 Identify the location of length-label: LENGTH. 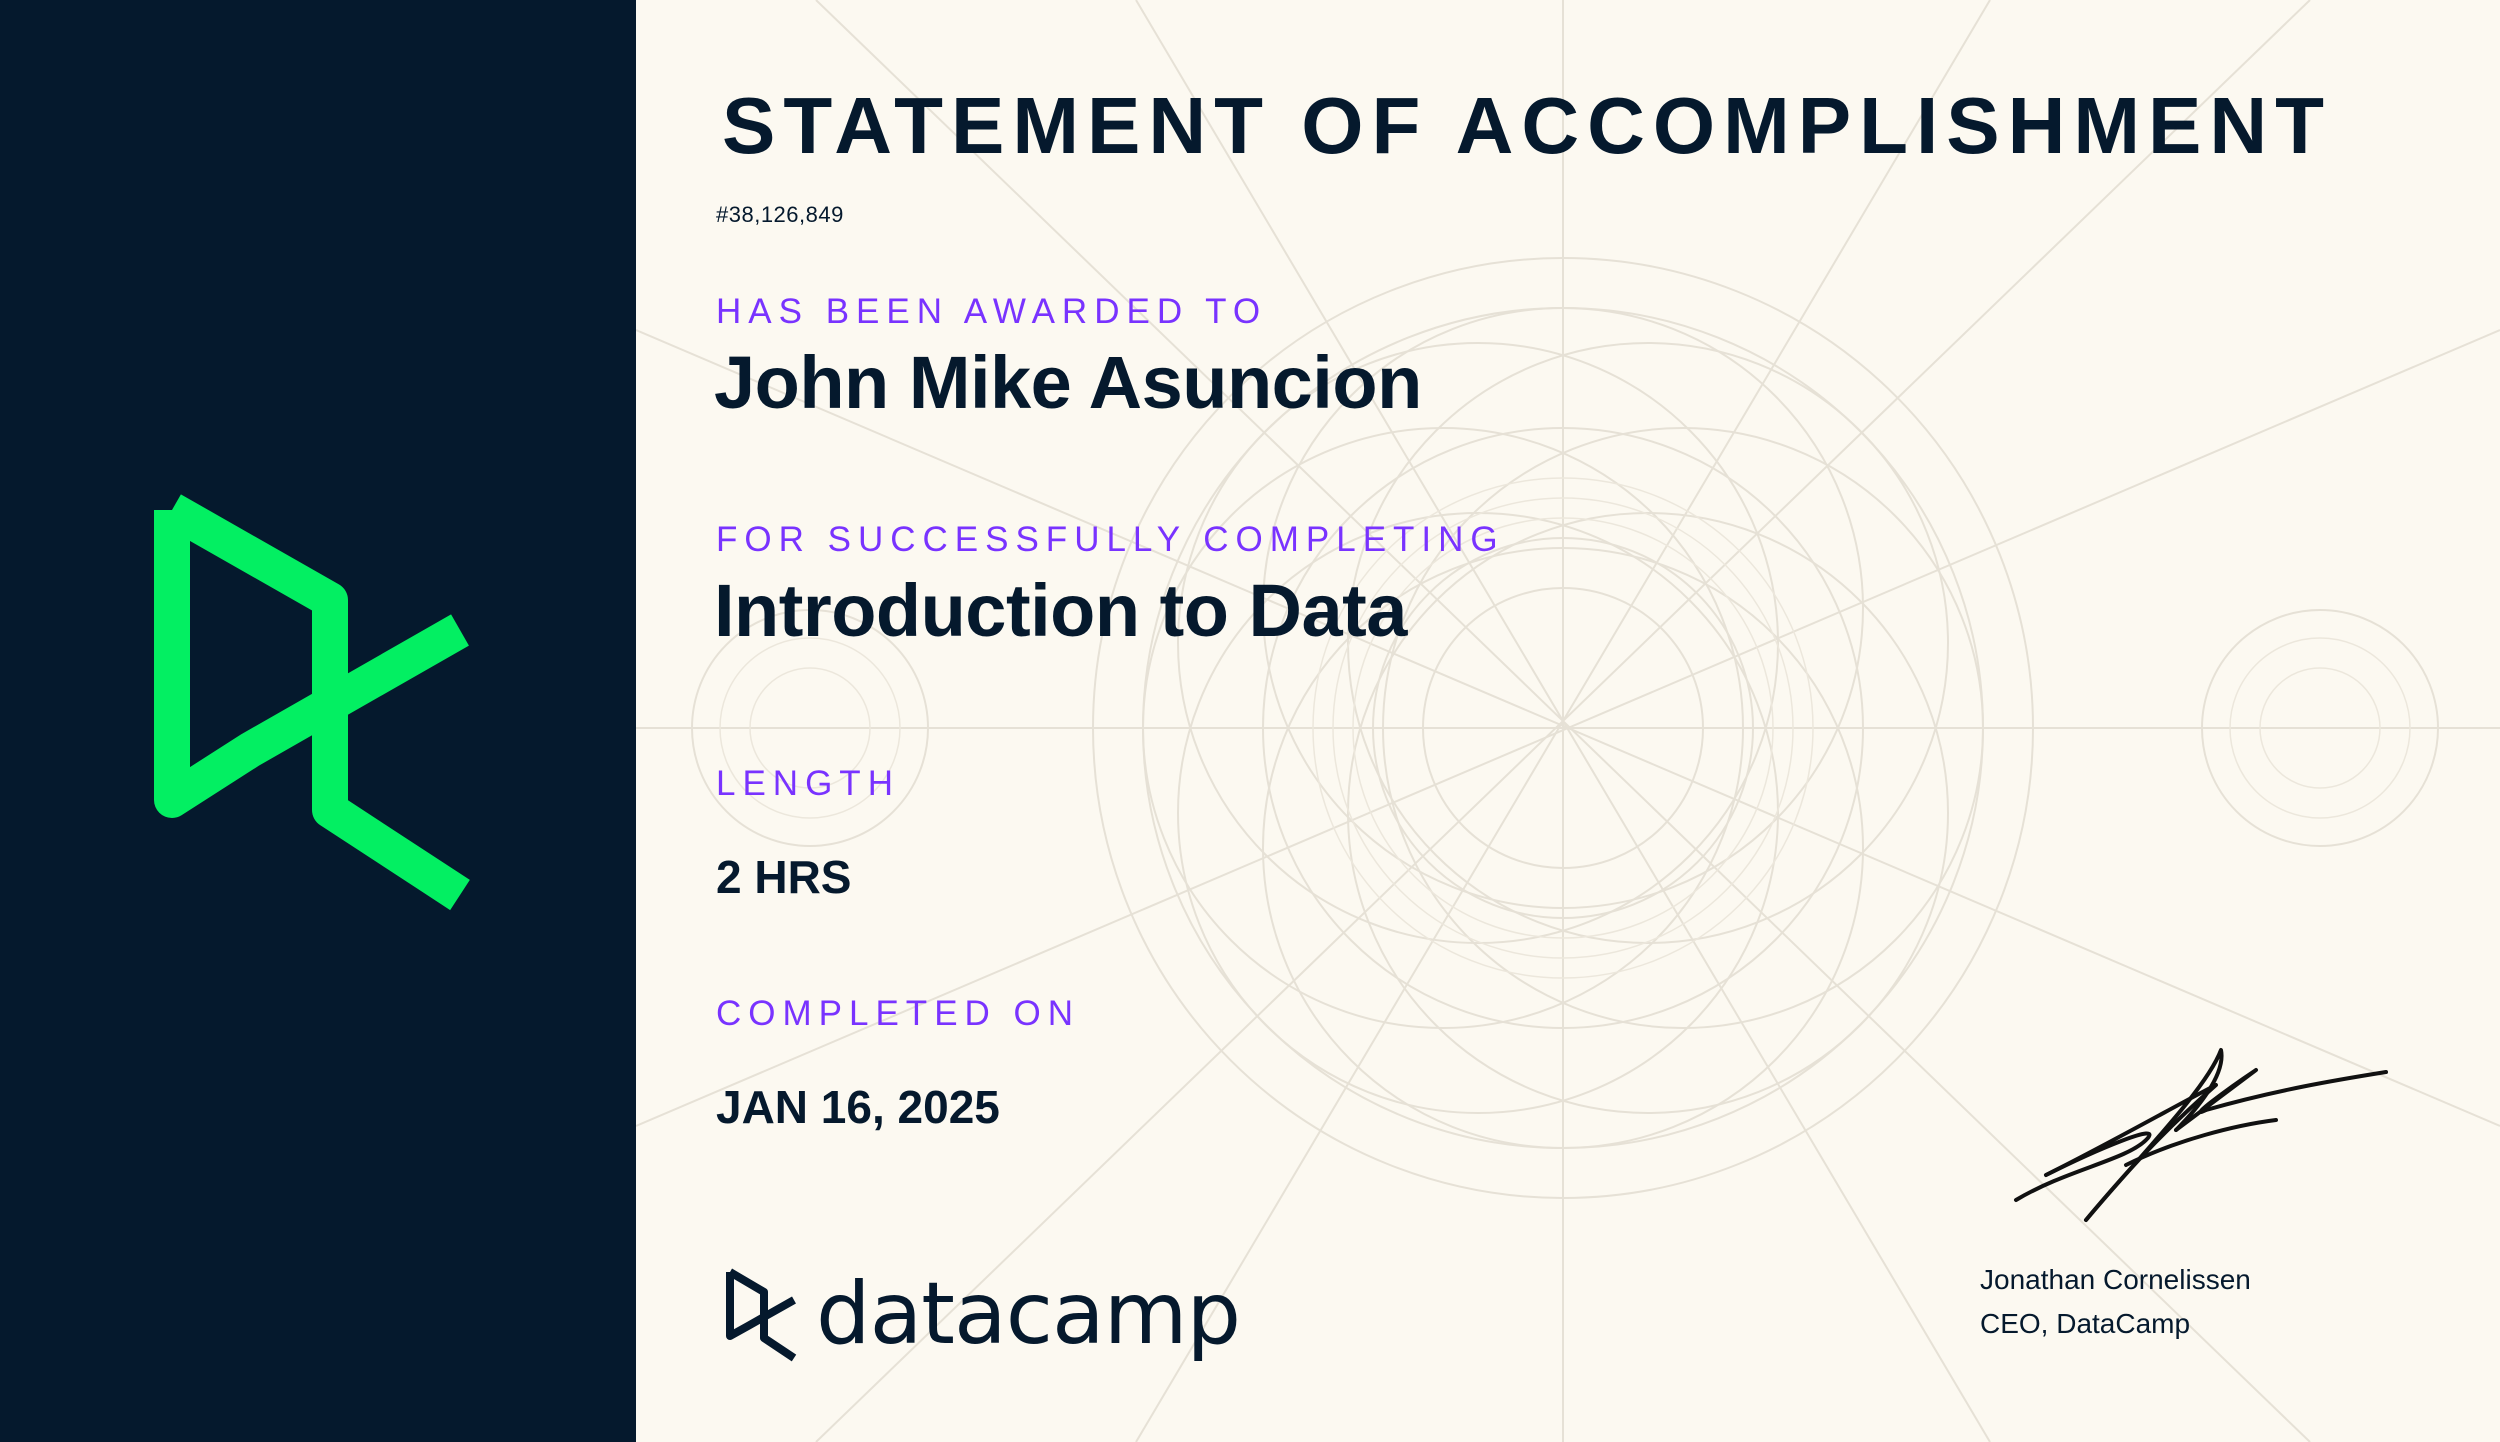
(808, 783).